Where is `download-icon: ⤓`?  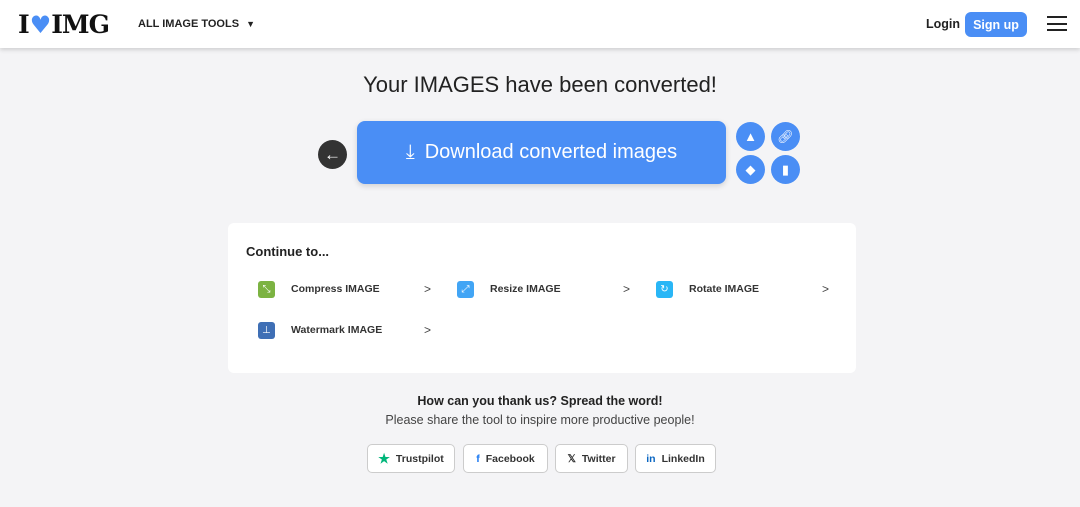
download-icon: ⤓ is located at coordinates (410, 152).